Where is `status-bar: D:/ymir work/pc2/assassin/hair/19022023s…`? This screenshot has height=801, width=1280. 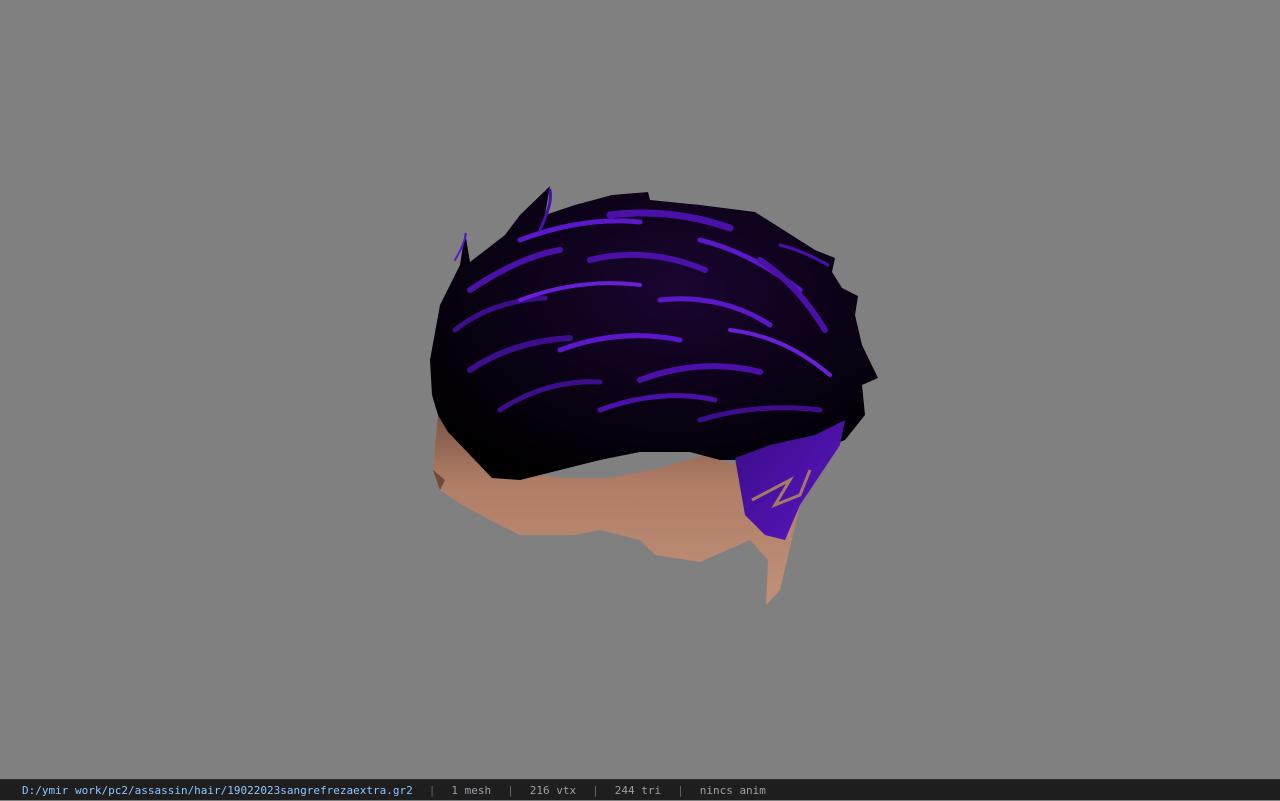
status-bar: D:/ymir work/pc2/assassin/hair/19022023s… is located at coordinates (640, 789).